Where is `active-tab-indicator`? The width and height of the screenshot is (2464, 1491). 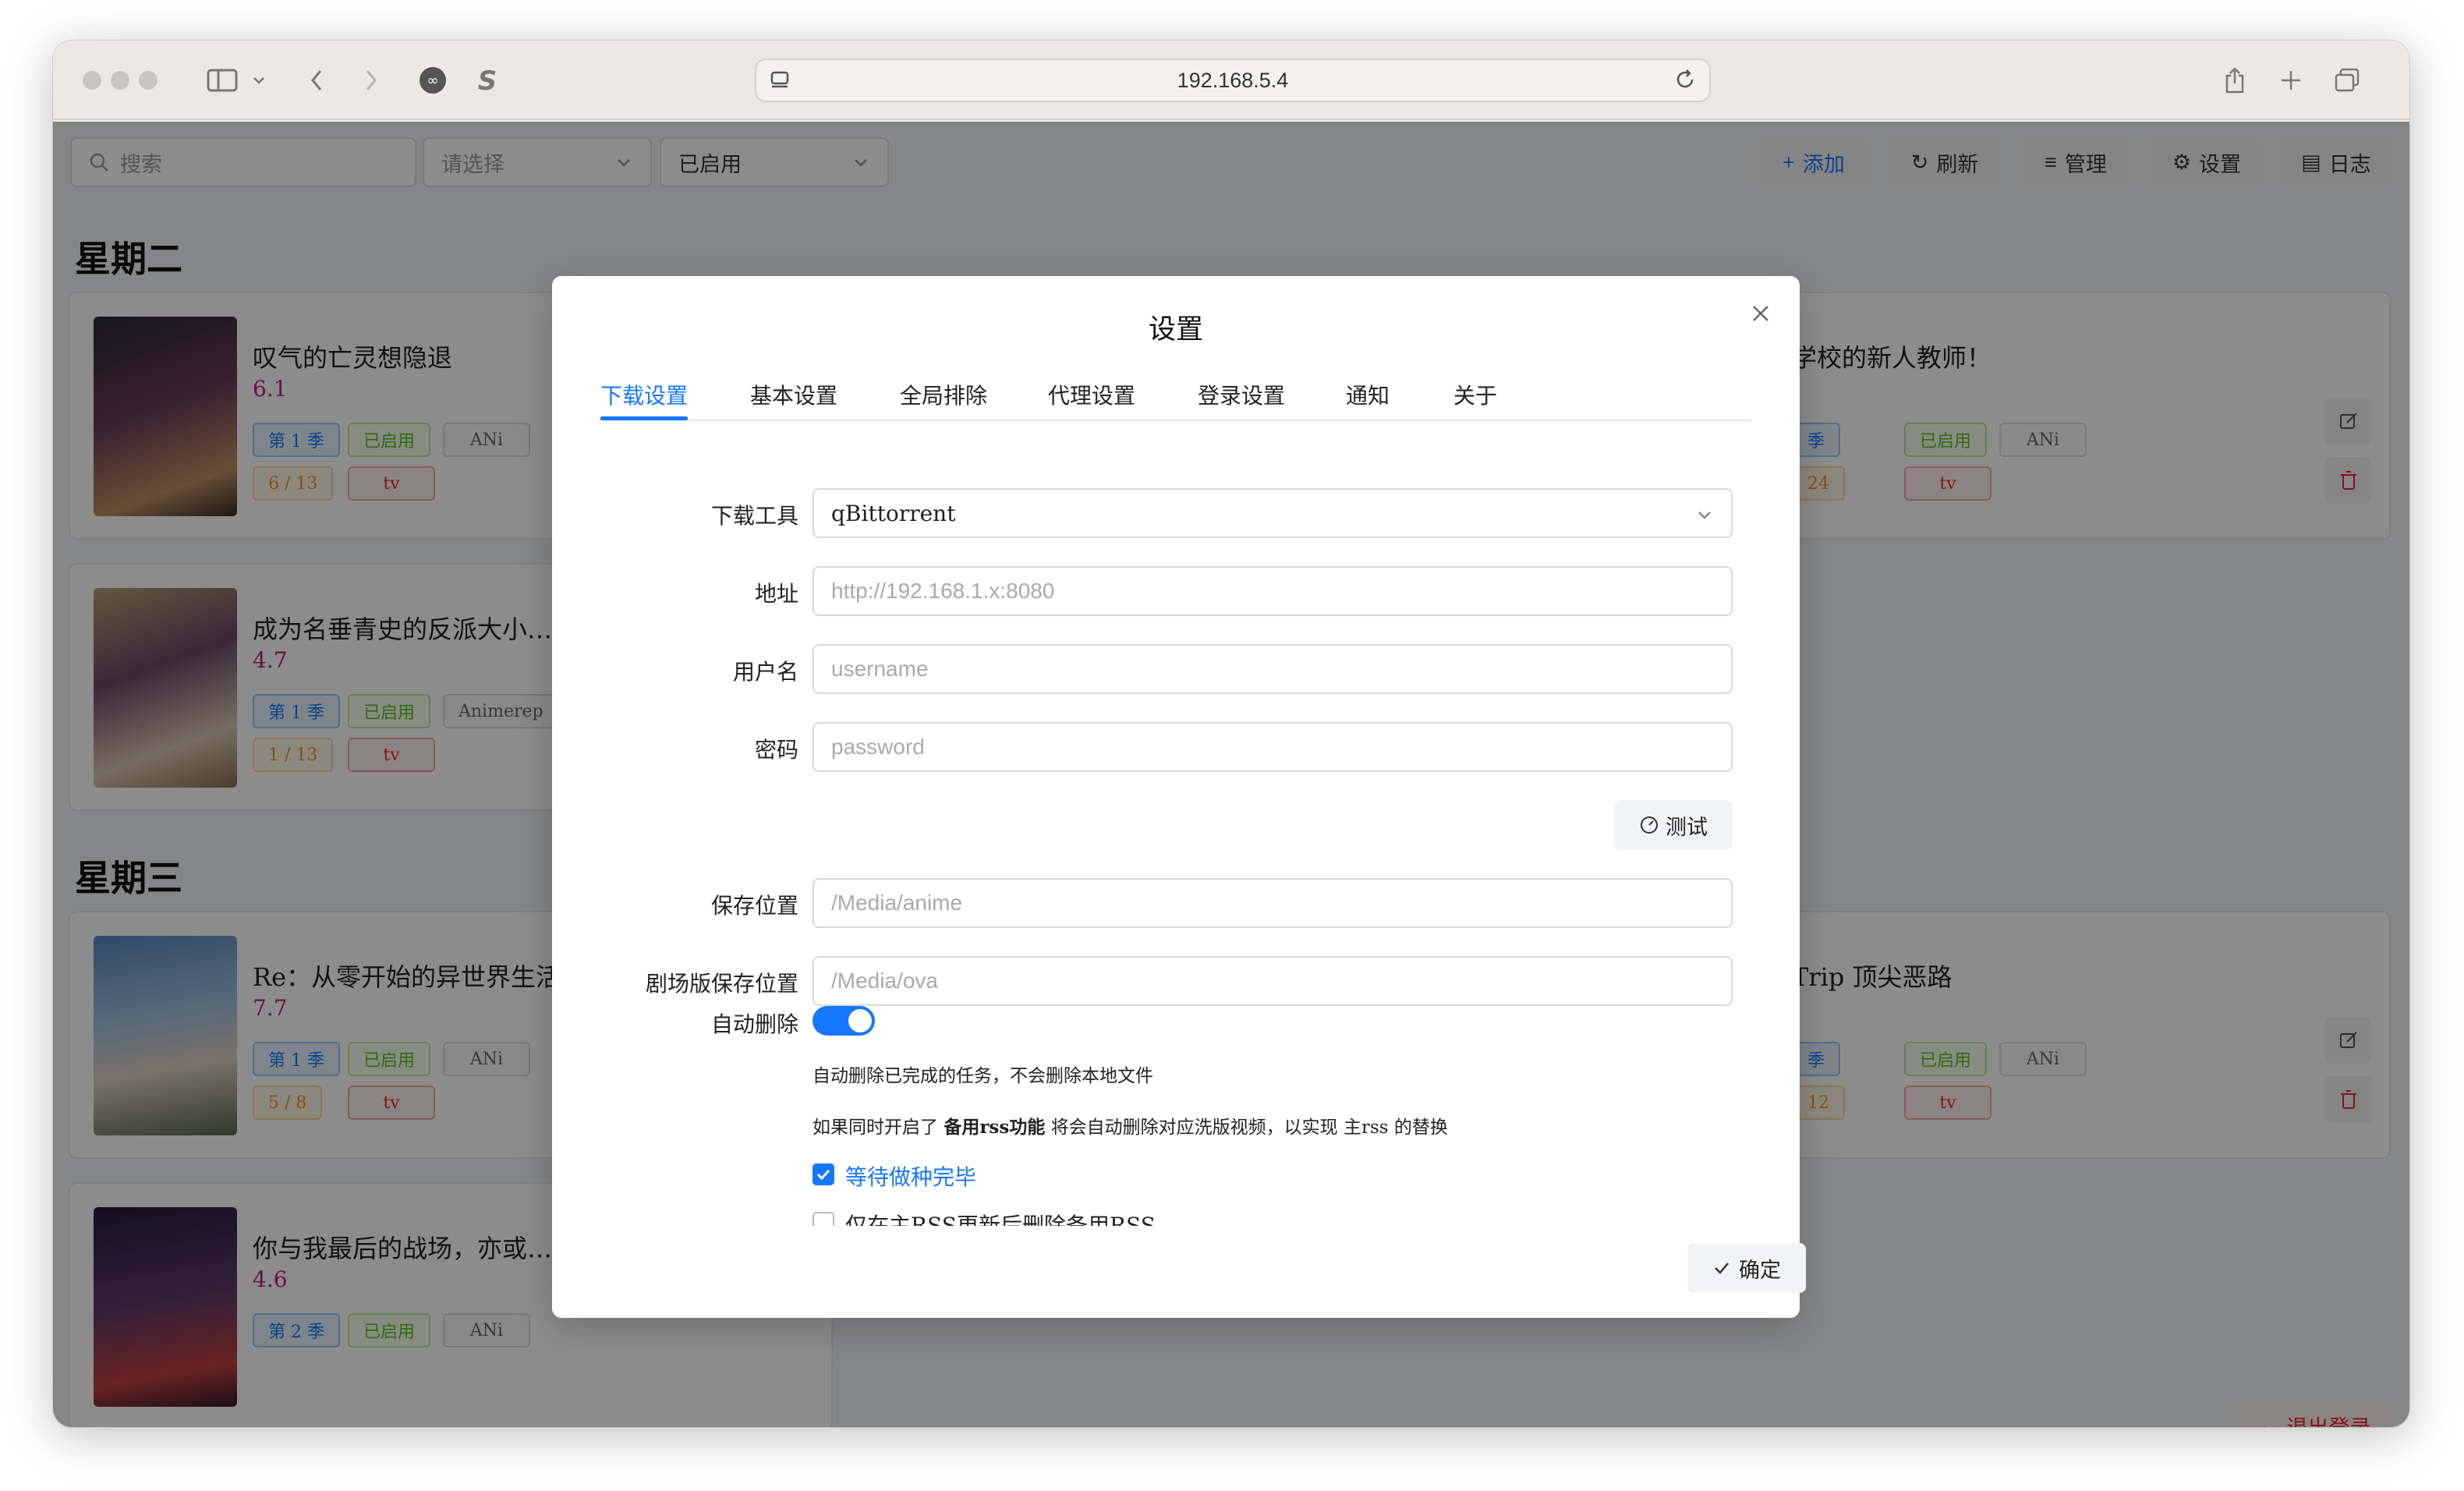
active-tab-indicator is located at coordinates (644, 418).